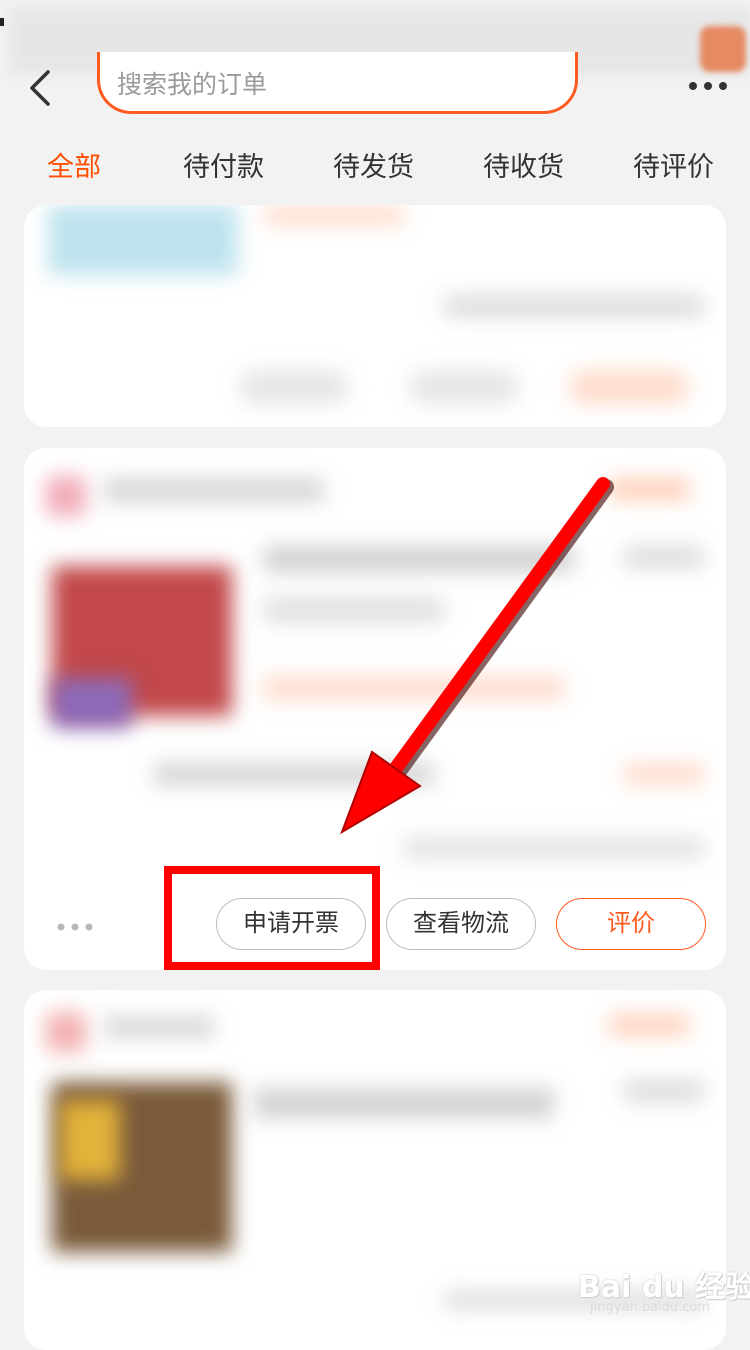 The image size is (750, 1350). Describe the element at coordinates (673, 168) in the screenshot. I see `tab-pending-review: 待评价` at that location.